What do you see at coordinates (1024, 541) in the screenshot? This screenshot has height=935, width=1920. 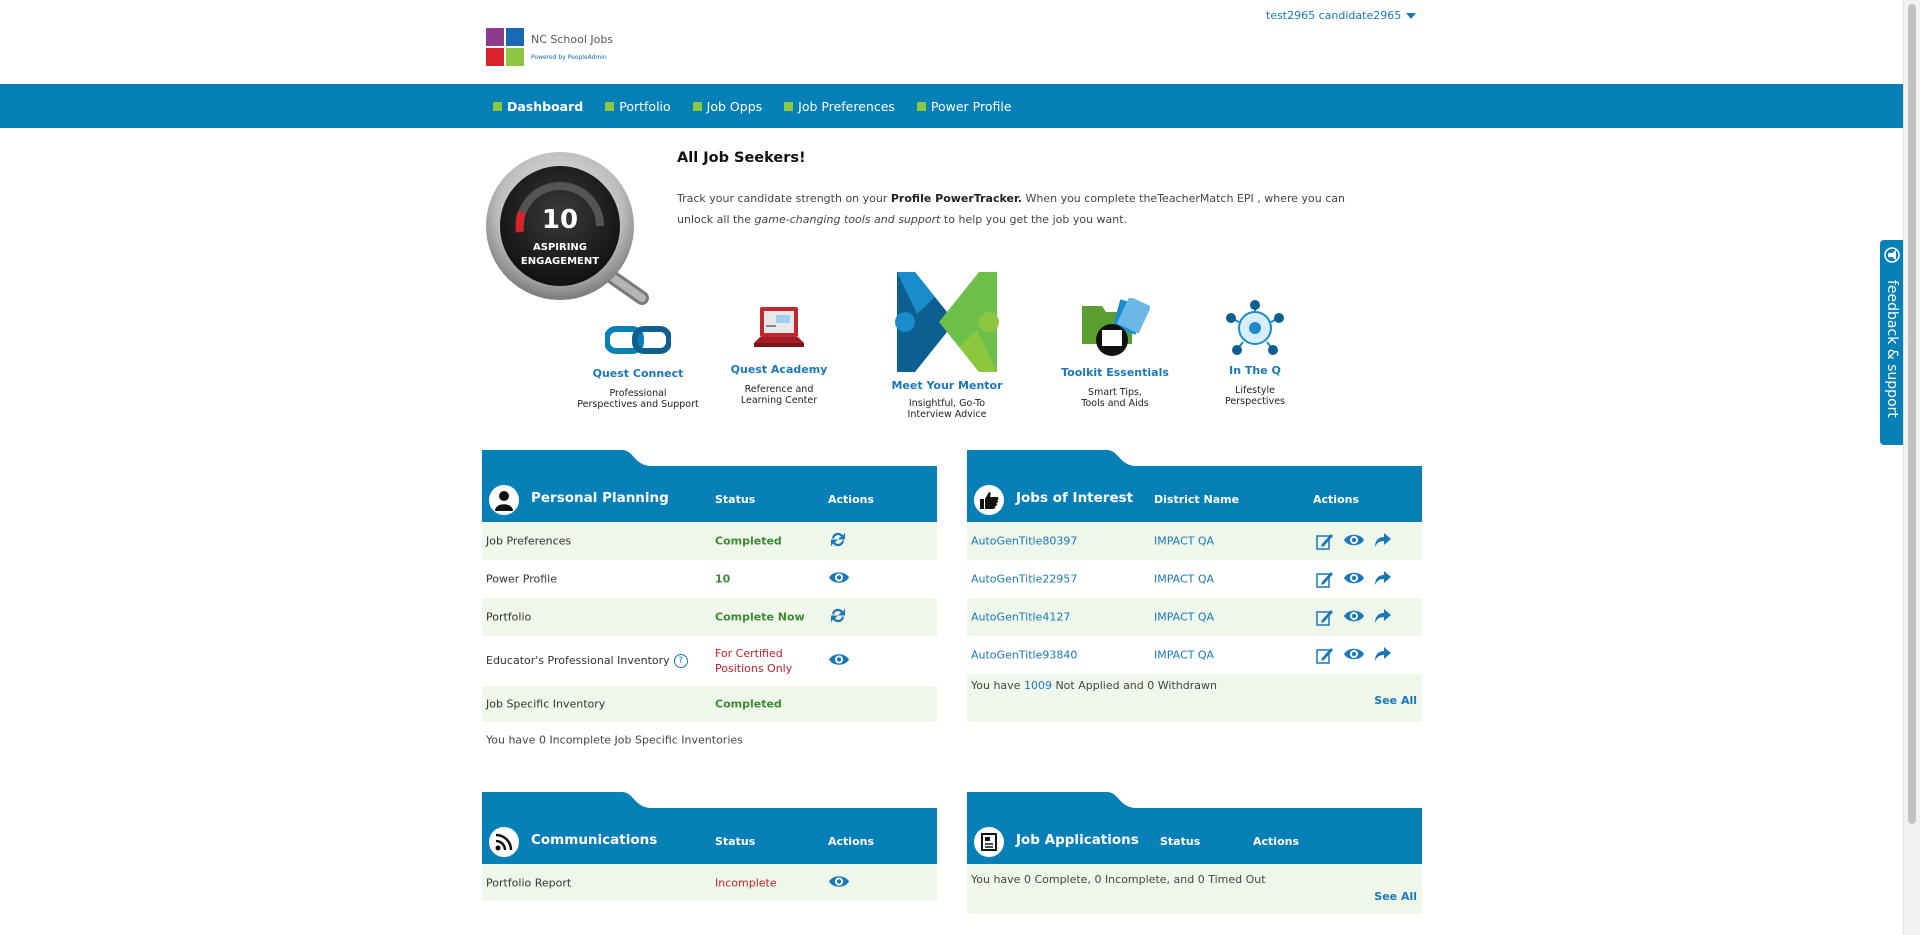 I see `job-title-link: AutoGenTitle80397` at bounding box center [1024, 541].